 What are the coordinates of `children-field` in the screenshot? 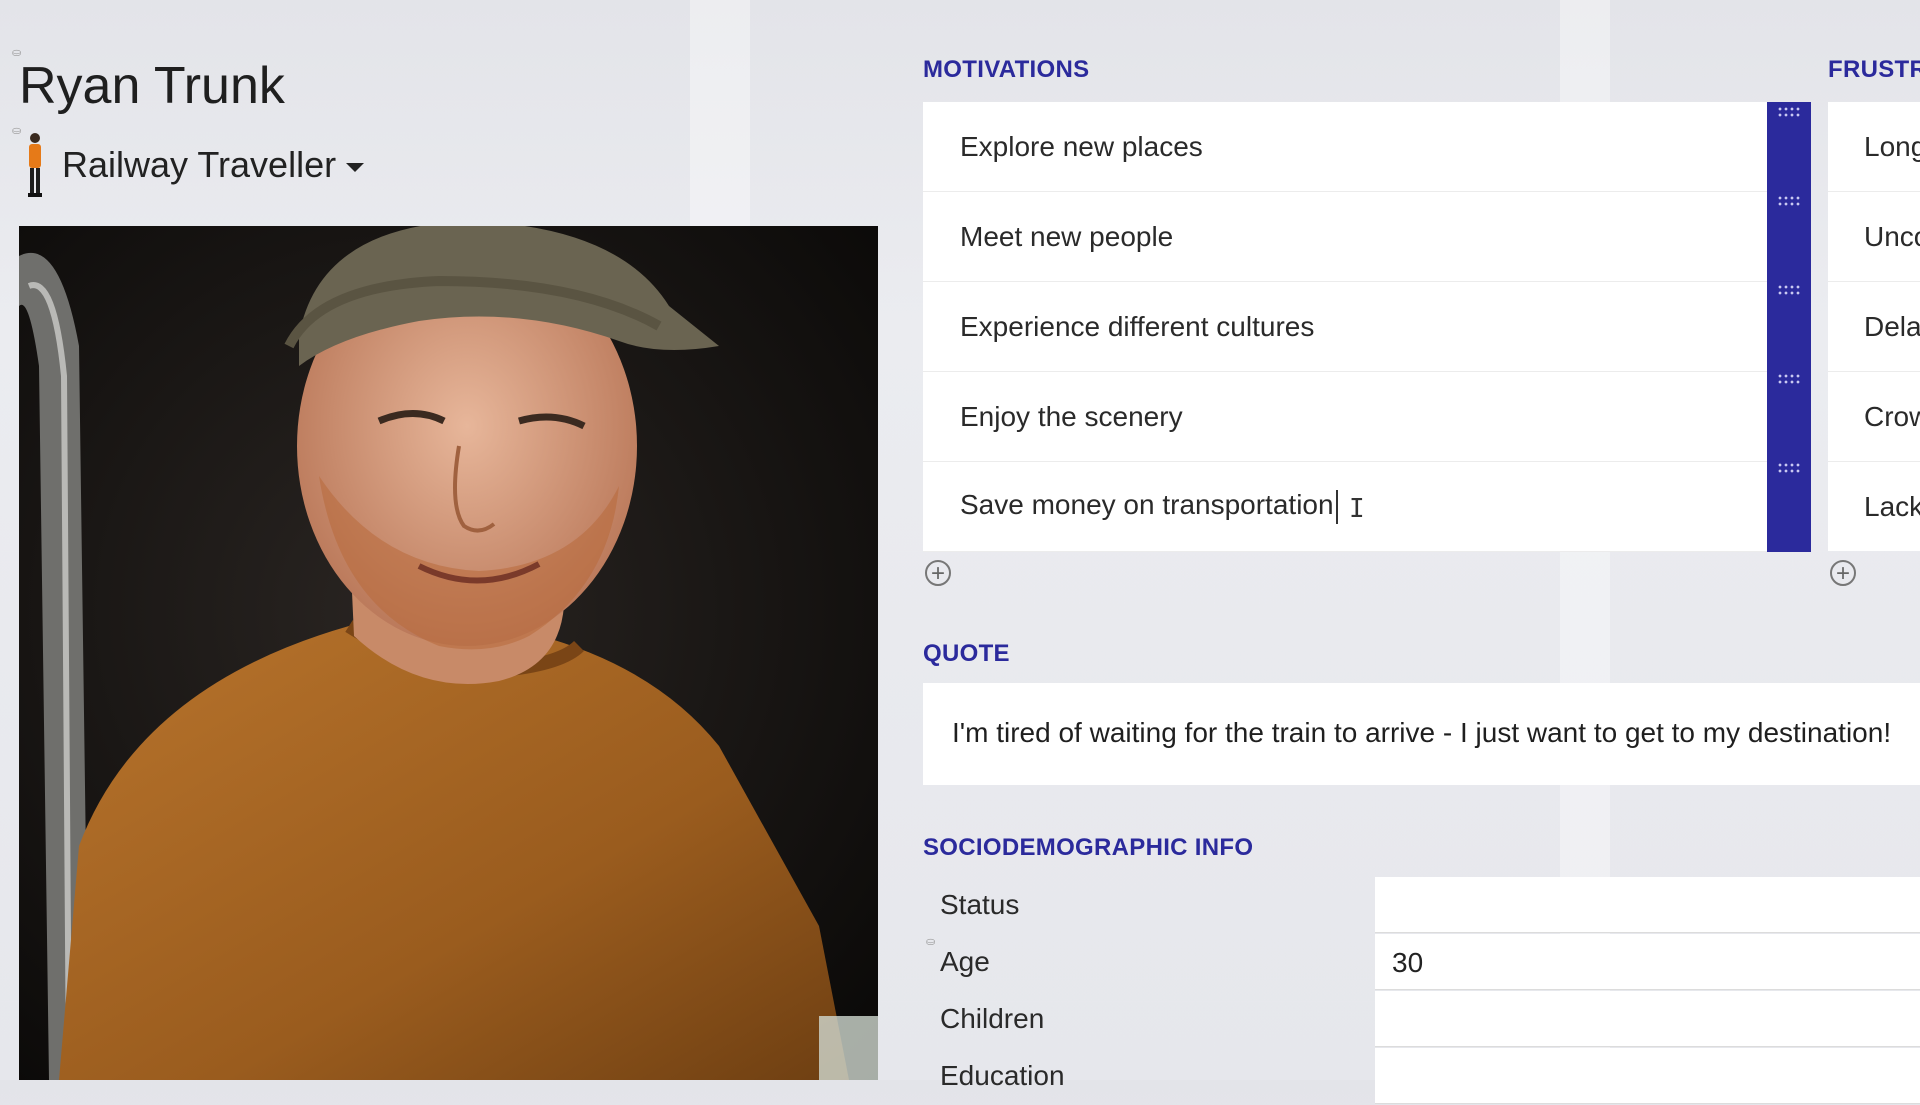 It's located at (1647, 1019).